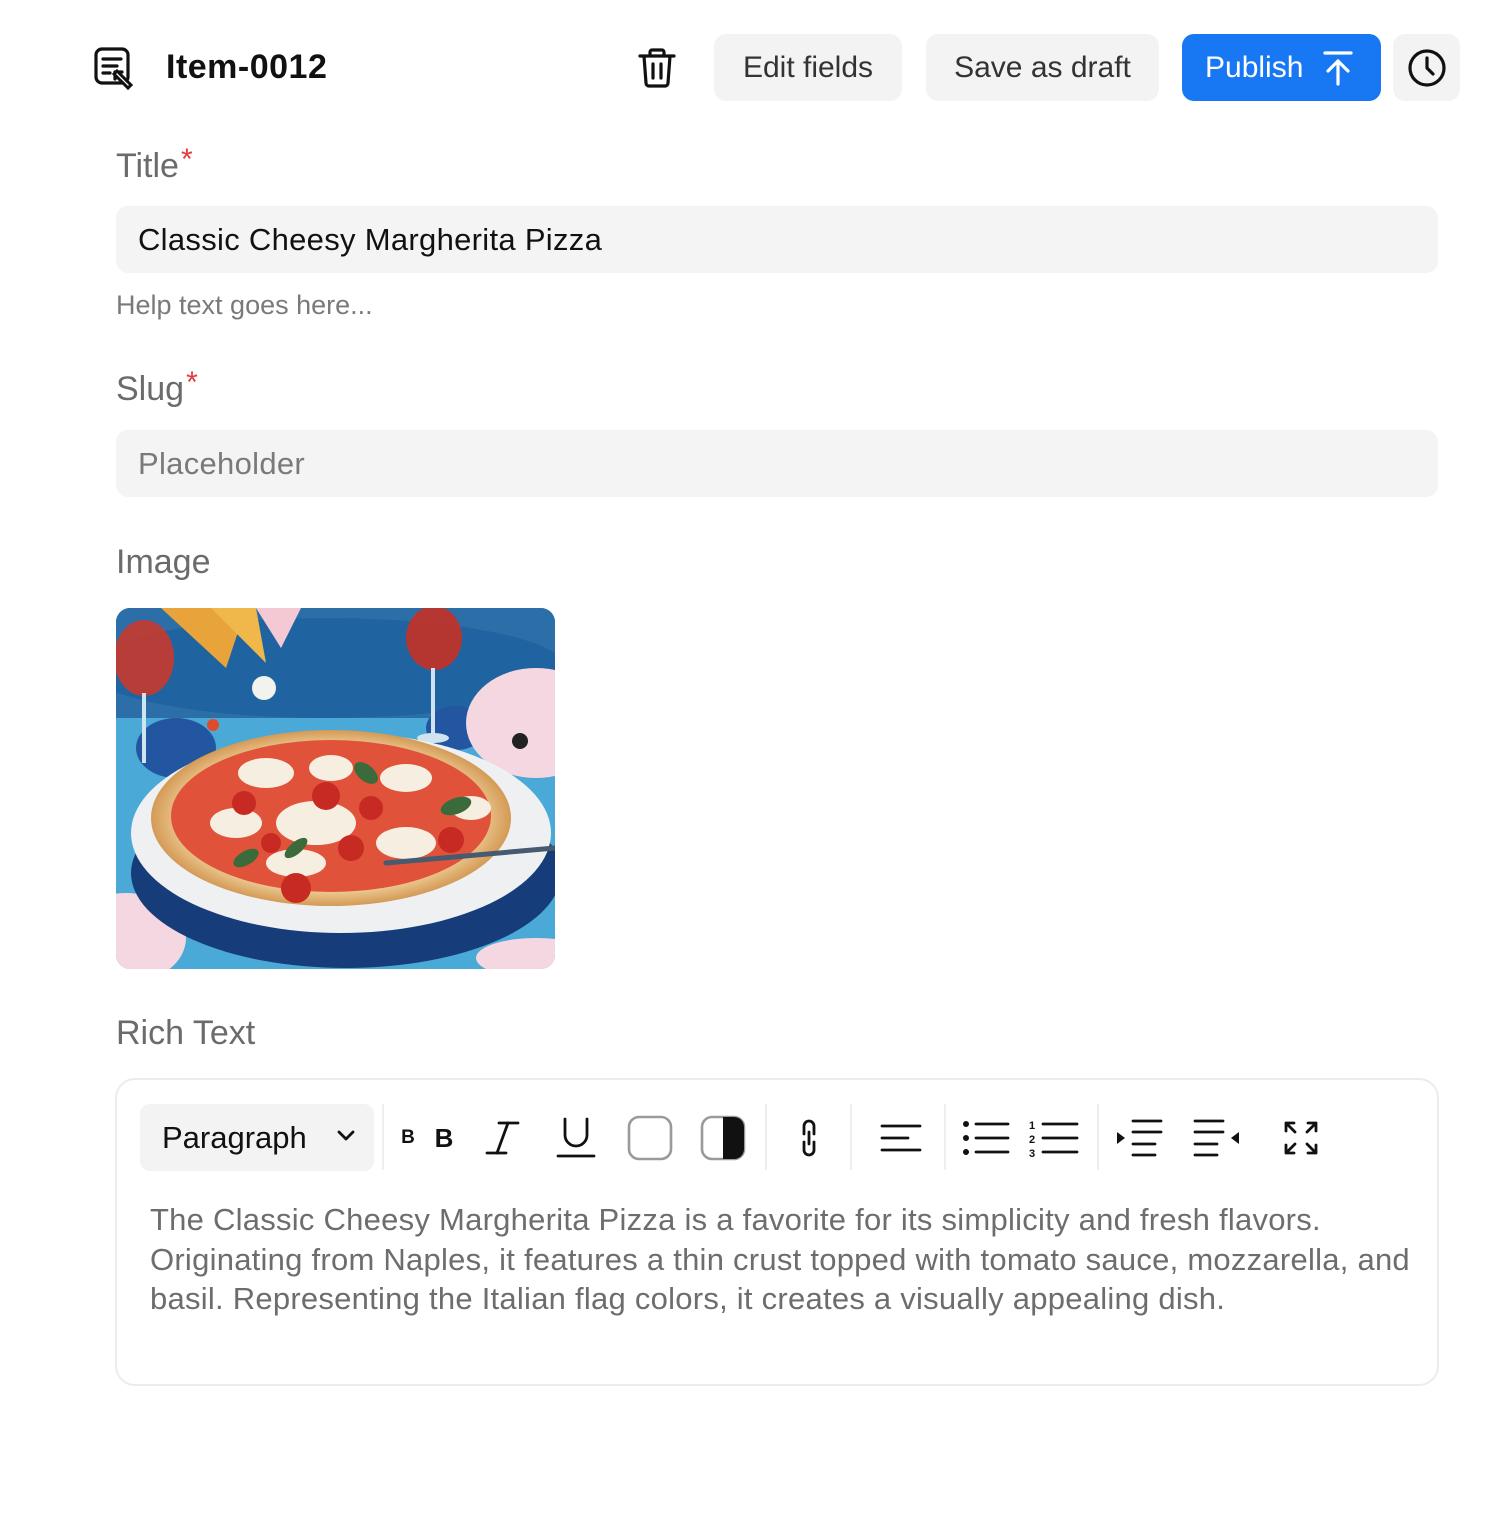 The height and width of the screenshot is (1530, 1505). I want to click on pizza-illustration, so click(335, 788).